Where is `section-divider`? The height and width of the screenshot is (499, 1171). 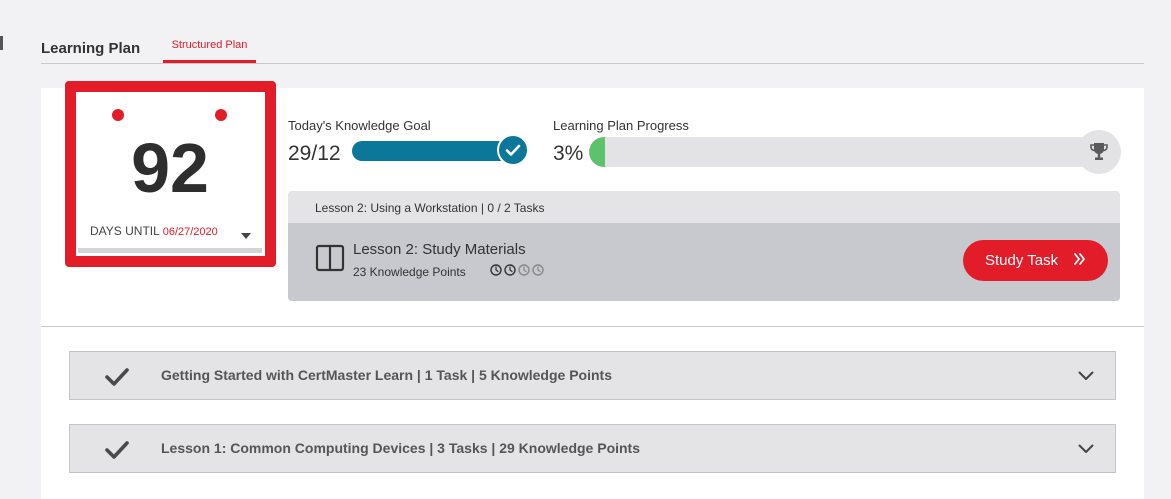
section-divider is located at coordinates (592, 326).